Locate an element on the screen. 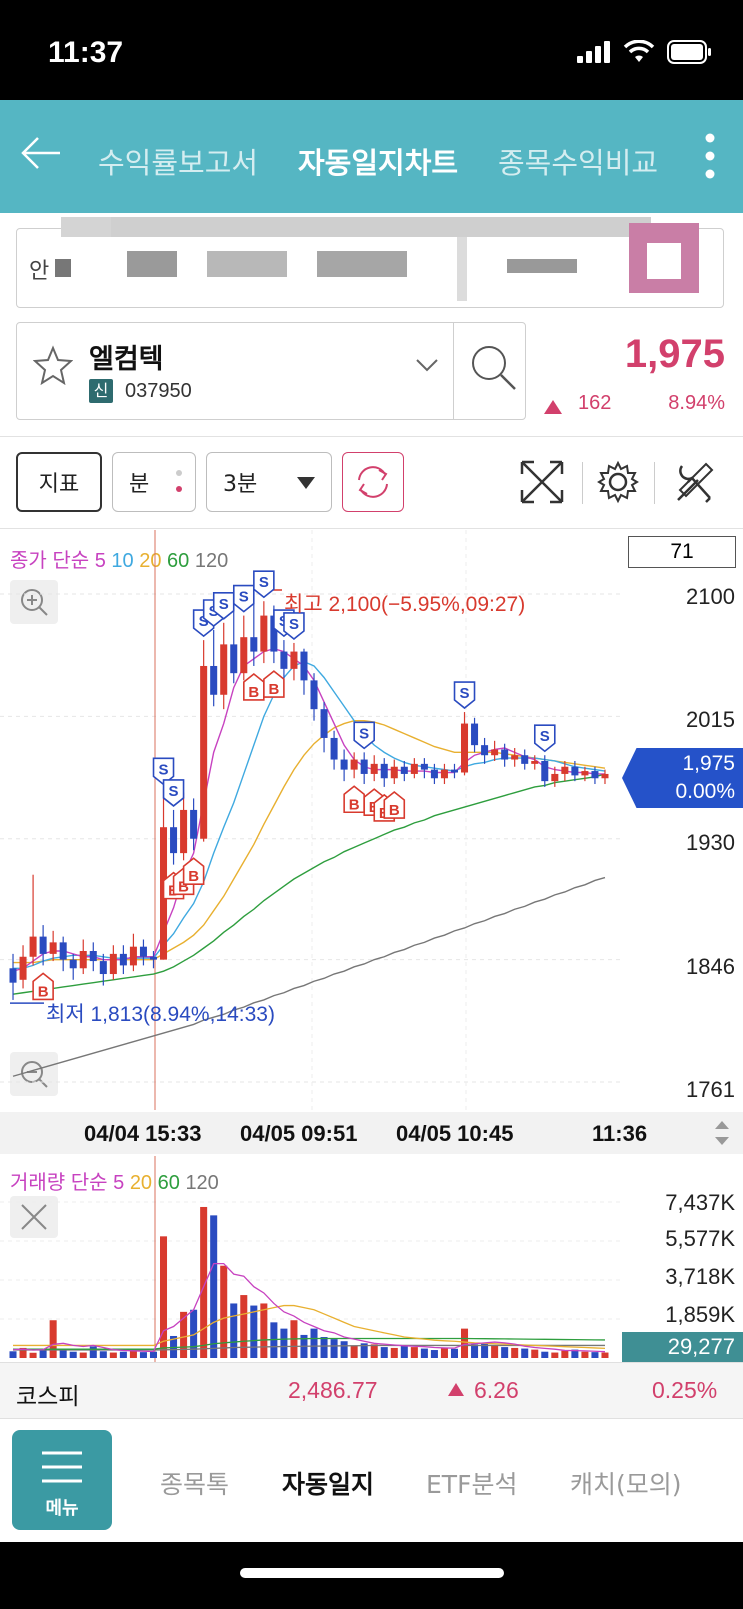 The width and height of the screenshot is (743, 1609). home-indicator is located at coordinates (372, 1573).